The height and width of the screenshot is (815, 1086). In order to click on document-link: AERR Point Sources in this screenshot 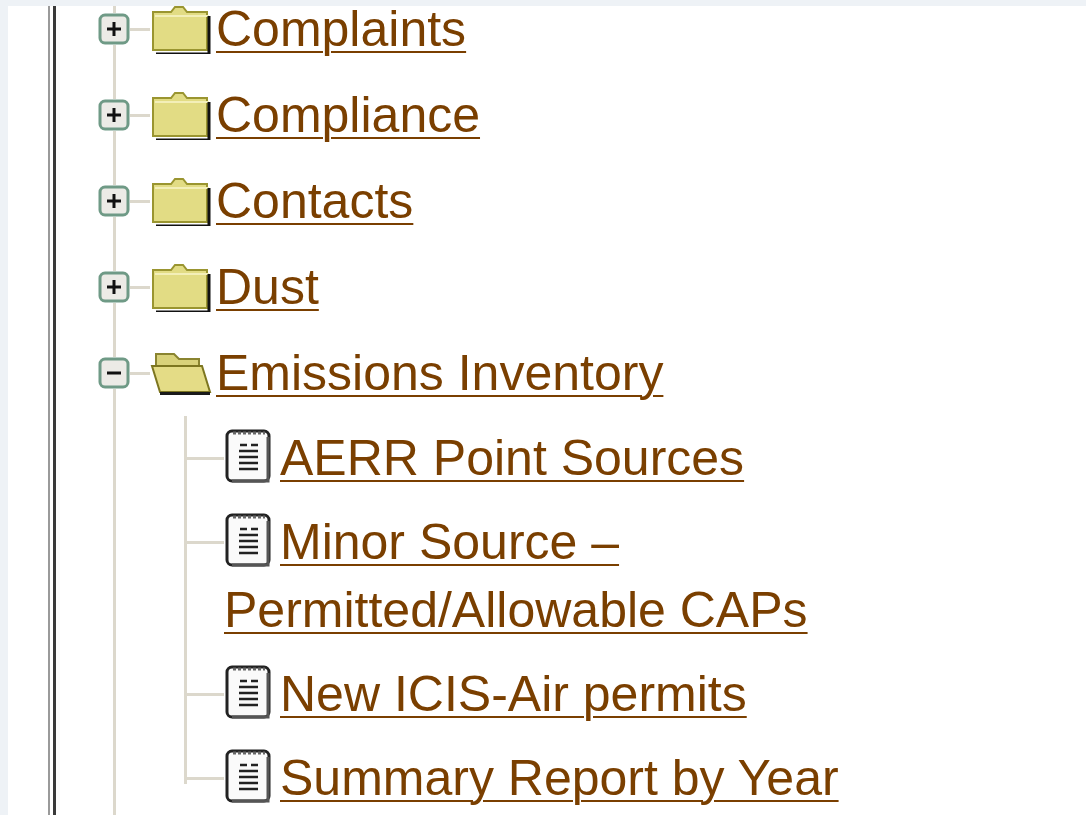, I will do `click(640, 458)`.